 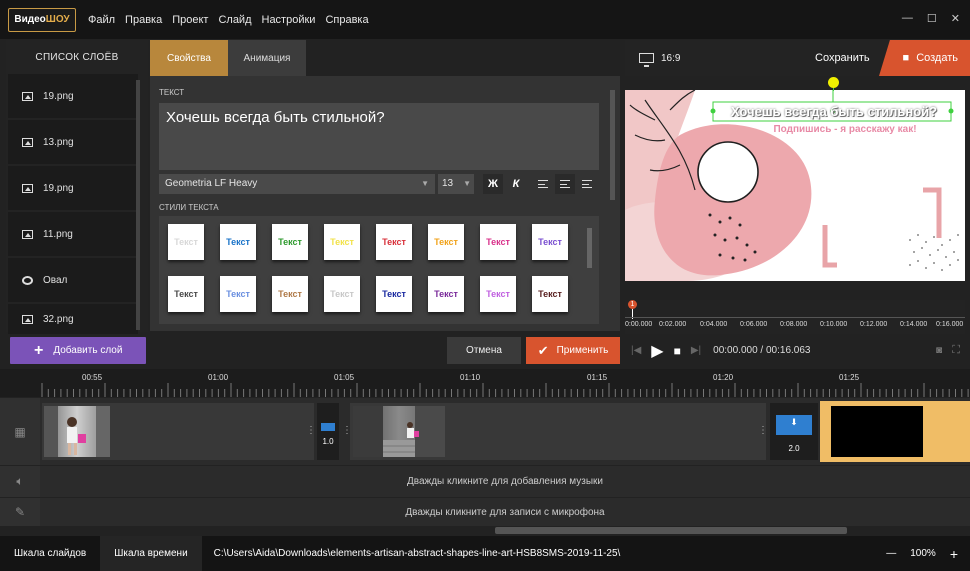 What do you see at coordinates (73, 234) in the screenshot?
I see `layer-item: 11.png` at bounding box center [73, 234].